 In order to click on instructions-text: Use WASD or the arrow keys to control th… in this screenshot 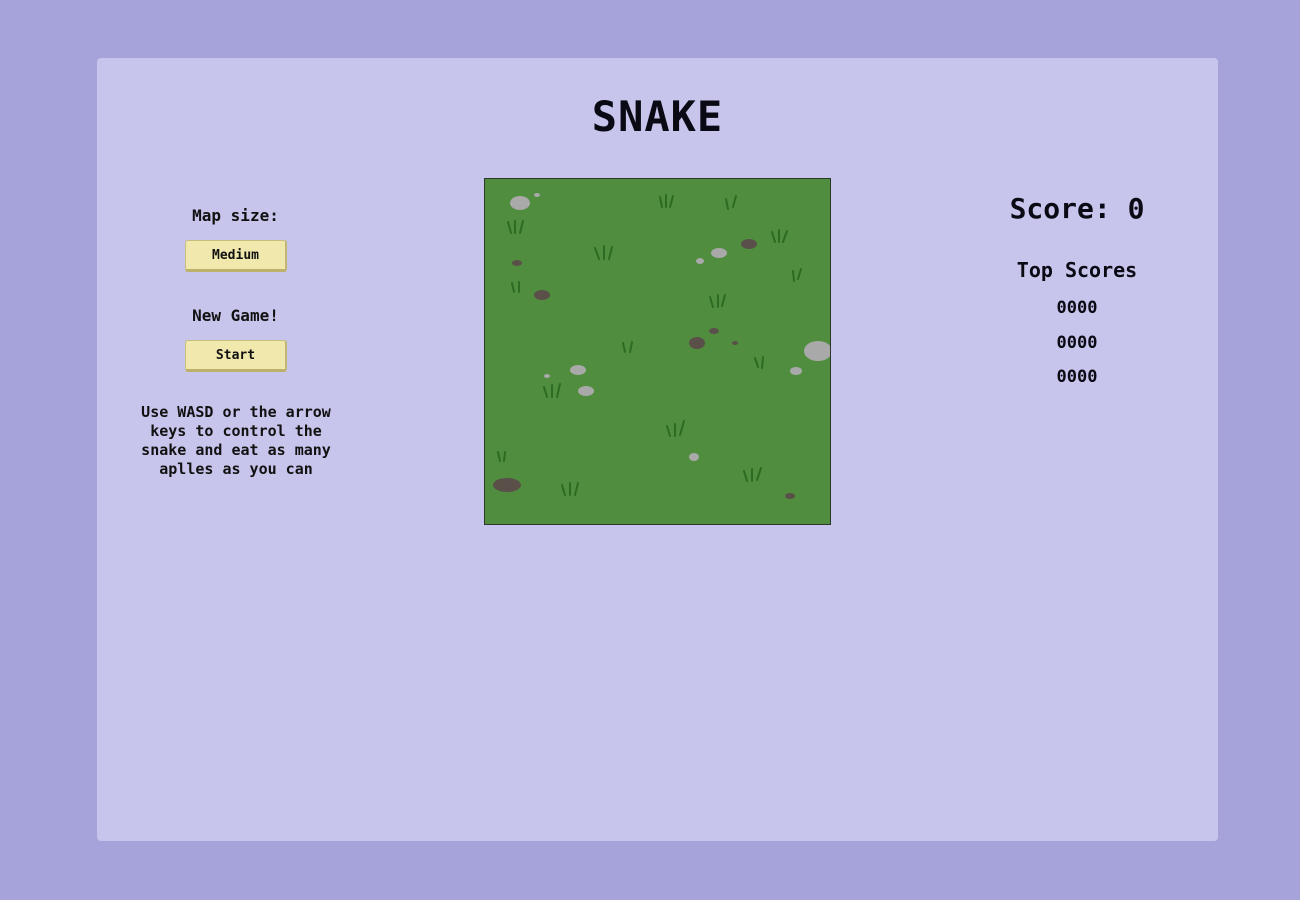, I will do `click(236, 440)`.